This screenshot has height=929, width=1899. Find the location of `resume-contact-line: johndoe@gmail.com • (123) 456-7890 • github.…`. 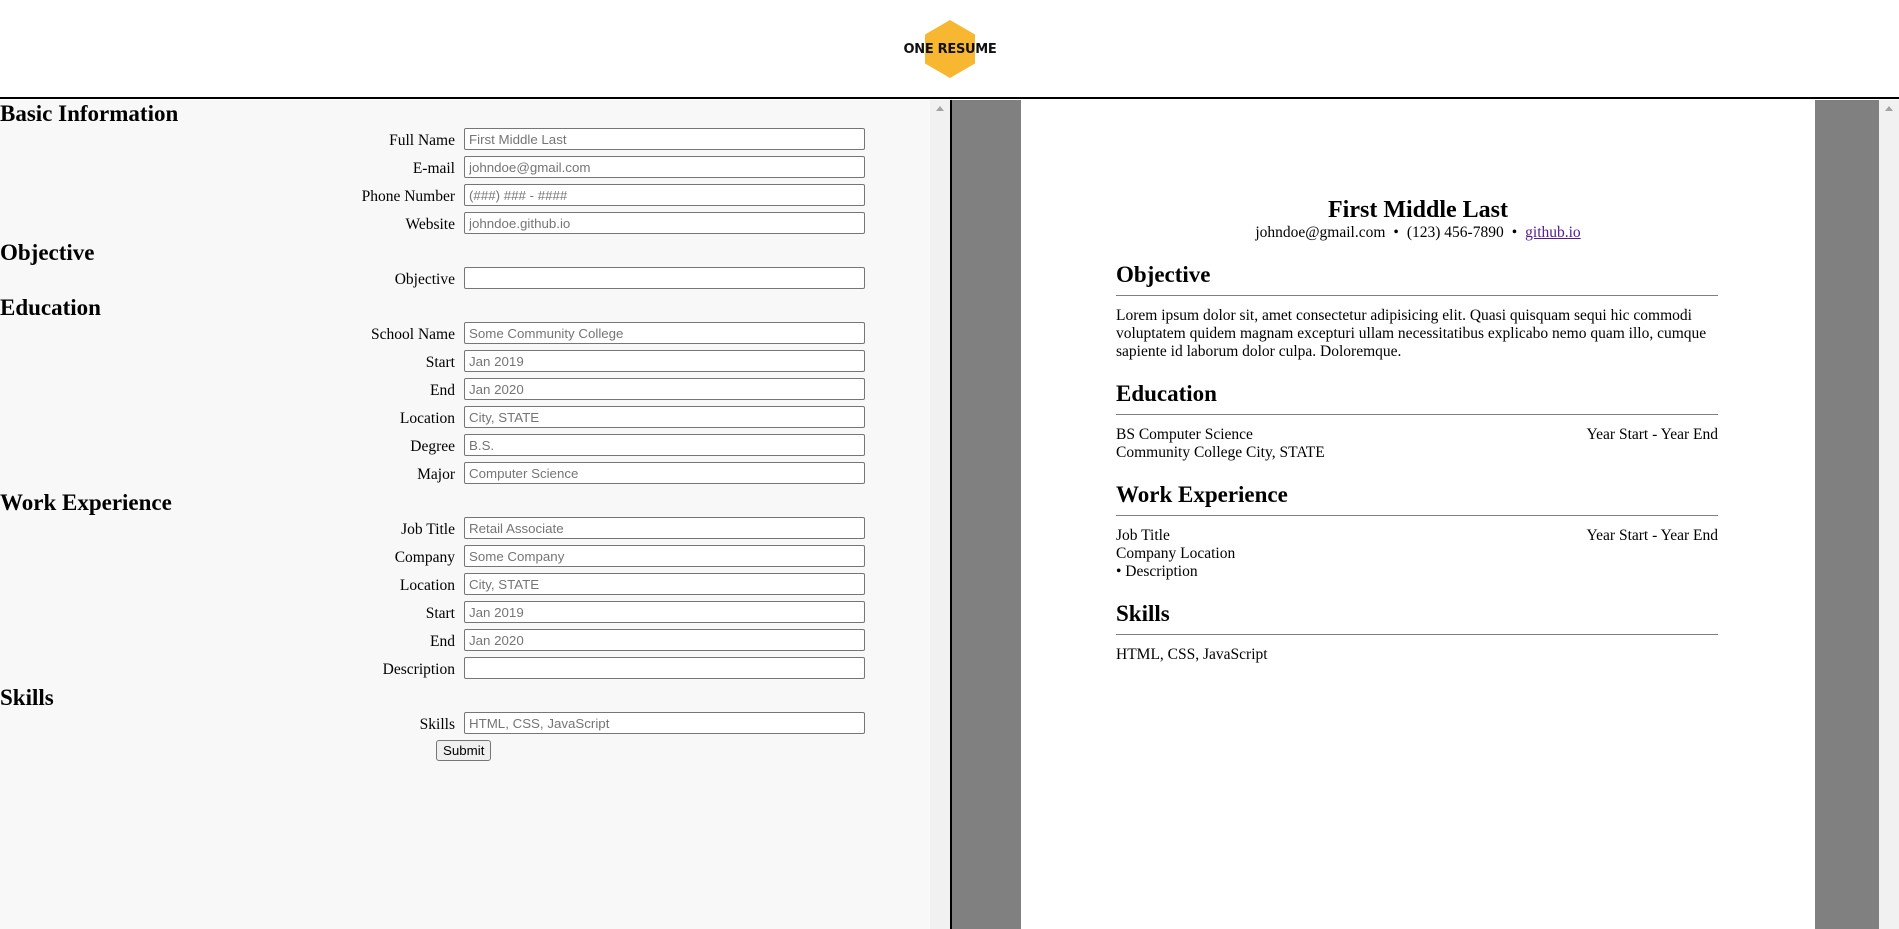

resume-contact-line: johndoe@gmail.com • (123) 456-7890 • github.… is located at coordinates (1418, 233).